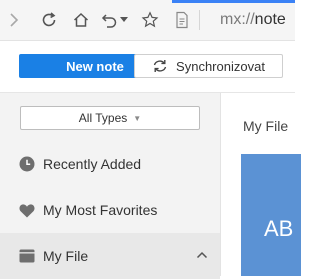  Describe the element at coordinates (147, 40) in the screenshot. I see `toolbar-divider` at that location.